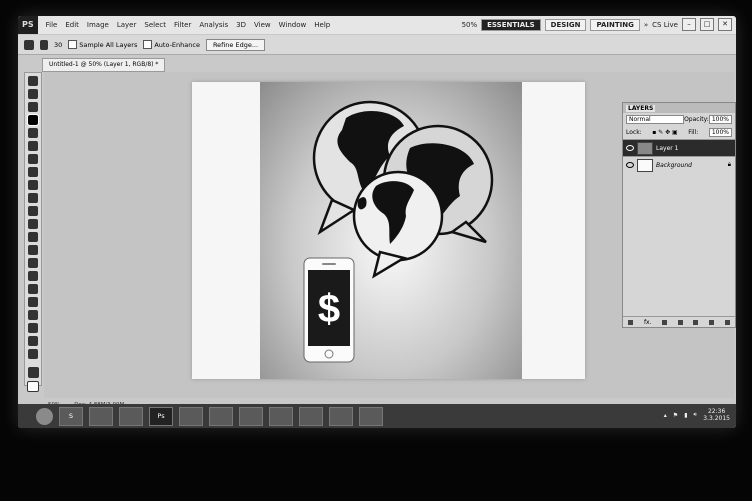 Image resolution: width=752 pixels, height=501 pixels. What do you see at coordinates (33, 315) in the screenshot?
I see `3d-rotate-icon` at bounding box center [33, 315].